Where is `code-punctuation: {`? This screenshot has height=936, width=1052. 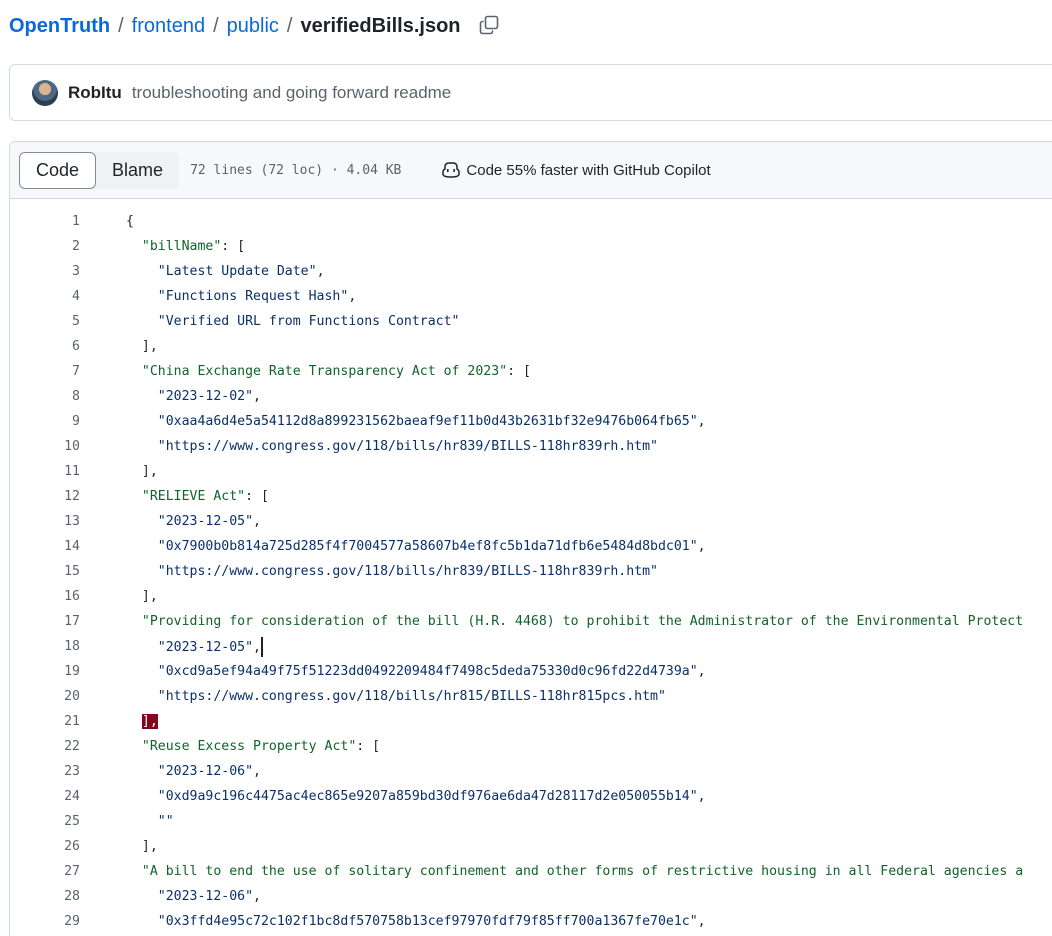 code-punctuation: { is located at coordinates (130, 221).